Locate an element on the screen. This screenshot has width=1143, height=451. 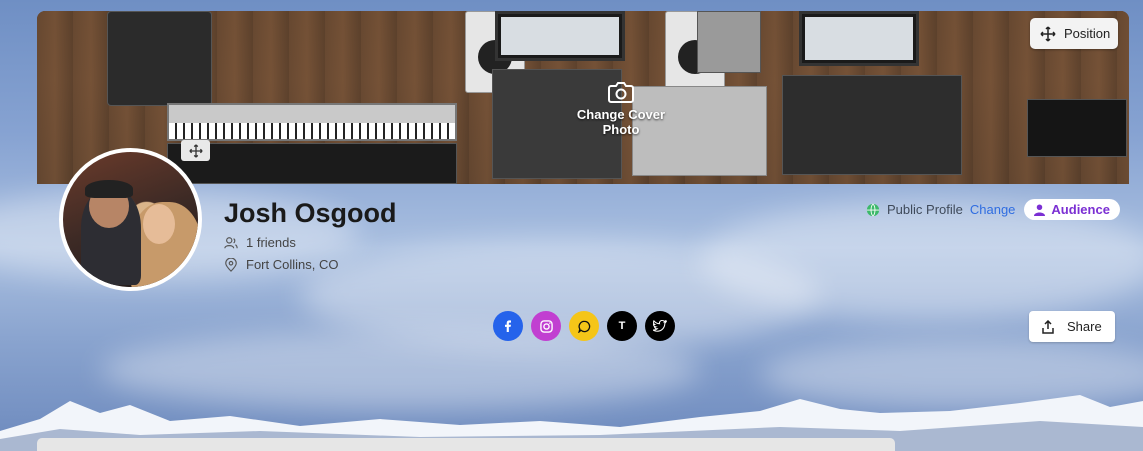
privacy-controls: Public Profile Change Audience is located at coordinates (993, 209).